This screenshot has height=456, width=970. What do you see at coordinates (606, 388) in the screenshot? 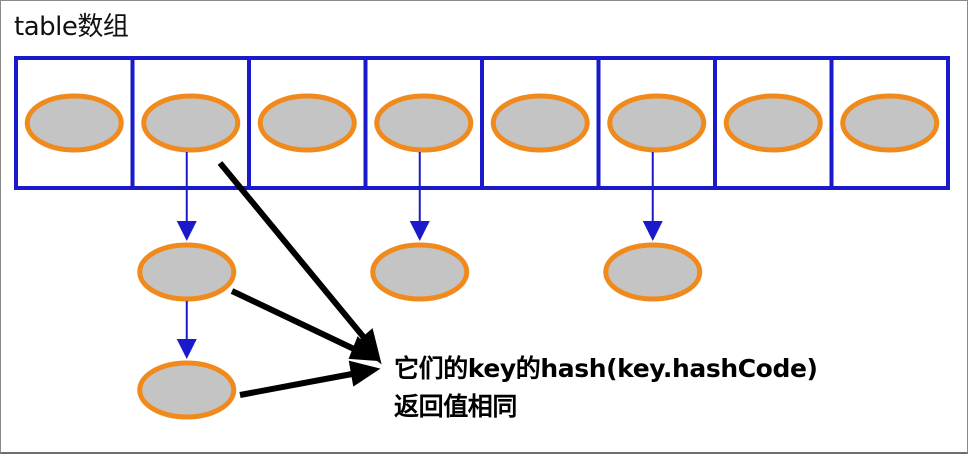
I see `hash-collision-note: 它们的key的hash(key.hashCode) 返回值相同` at bounding box center [606, 388].